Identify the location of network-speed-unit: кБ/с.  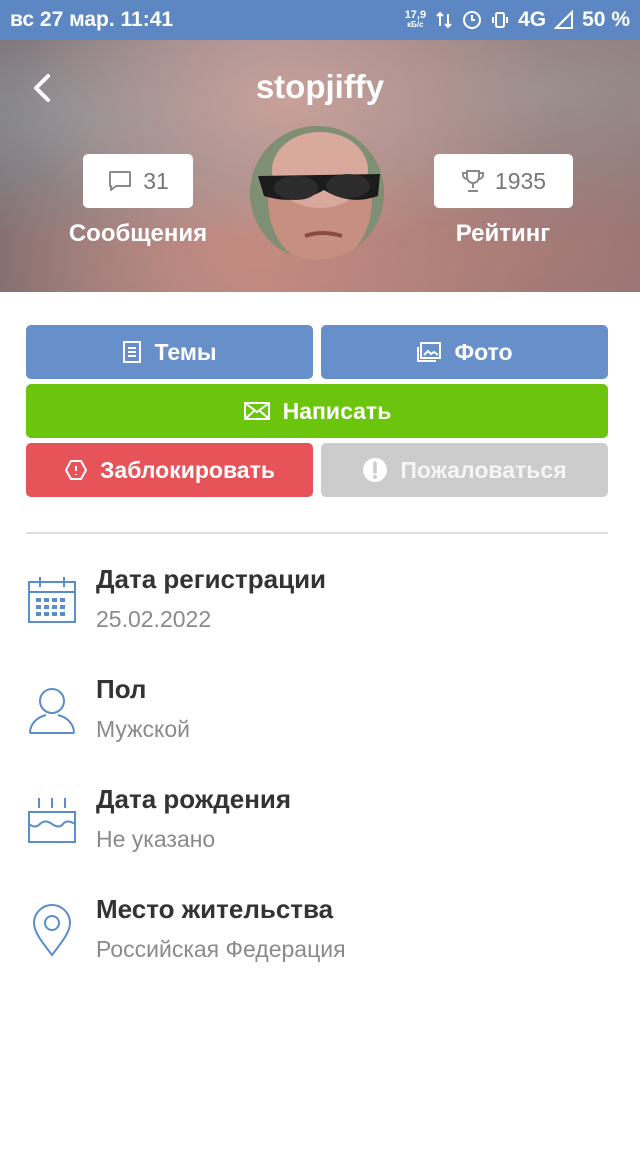
(415, 24).